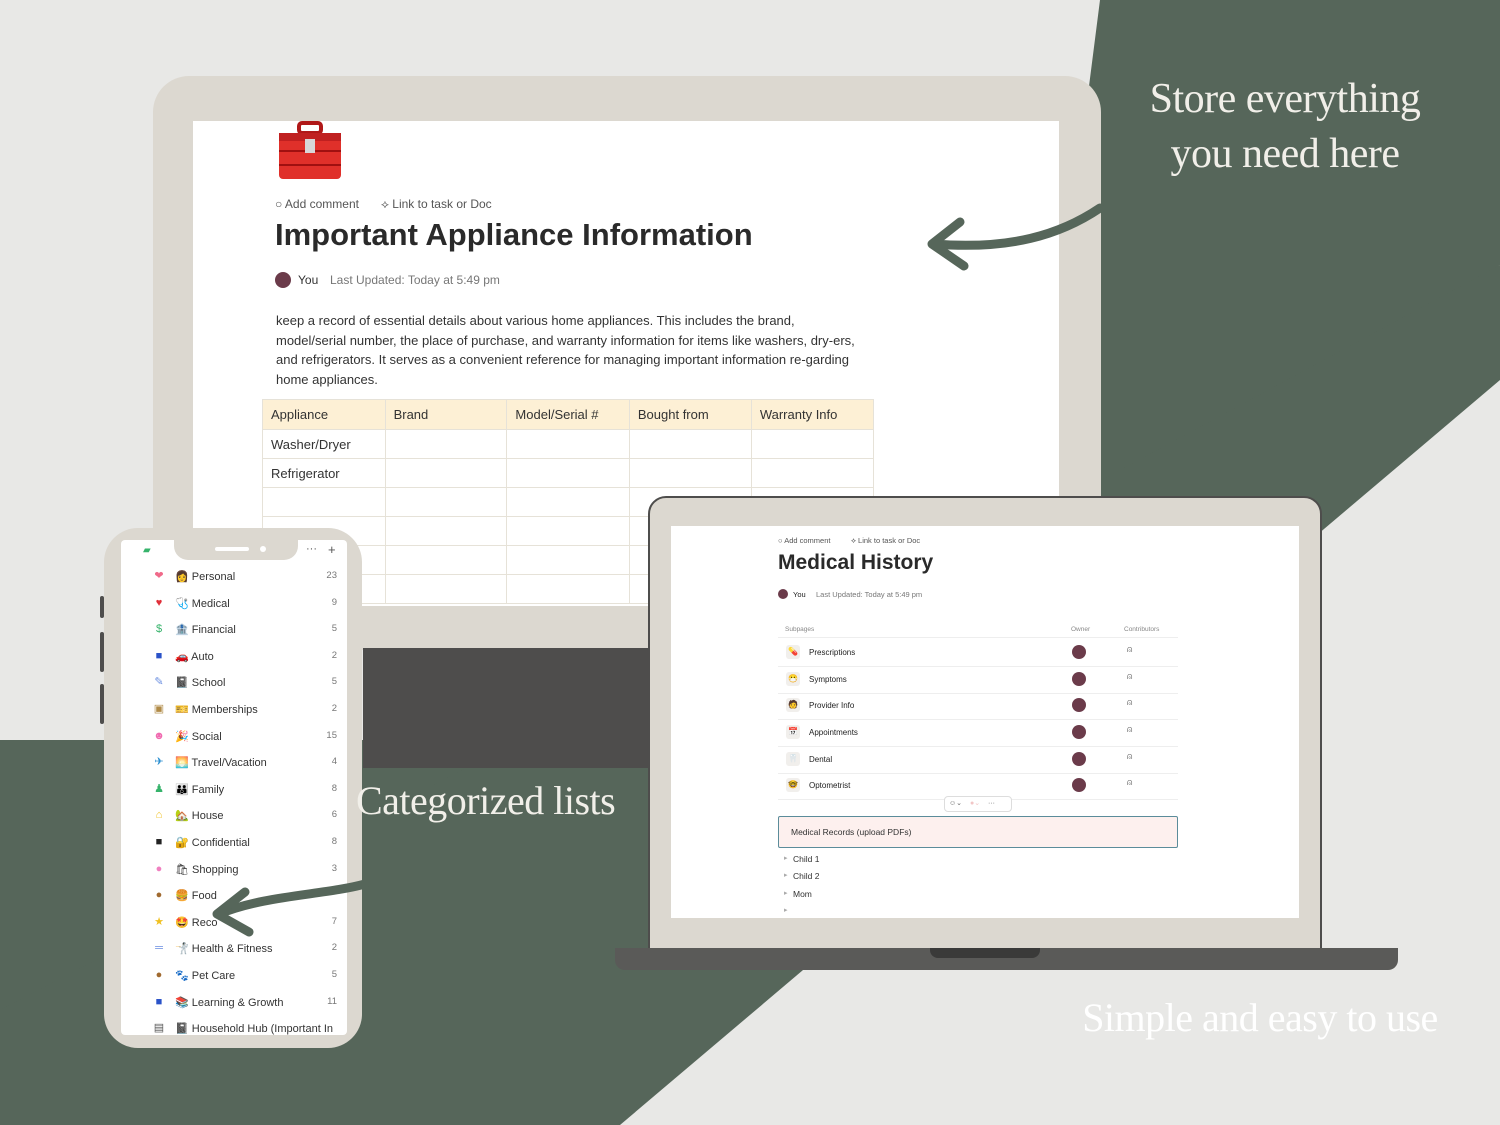 This screenshot has height=1125, width=1500. I want to click on more-button: ···, so click(311, 549).